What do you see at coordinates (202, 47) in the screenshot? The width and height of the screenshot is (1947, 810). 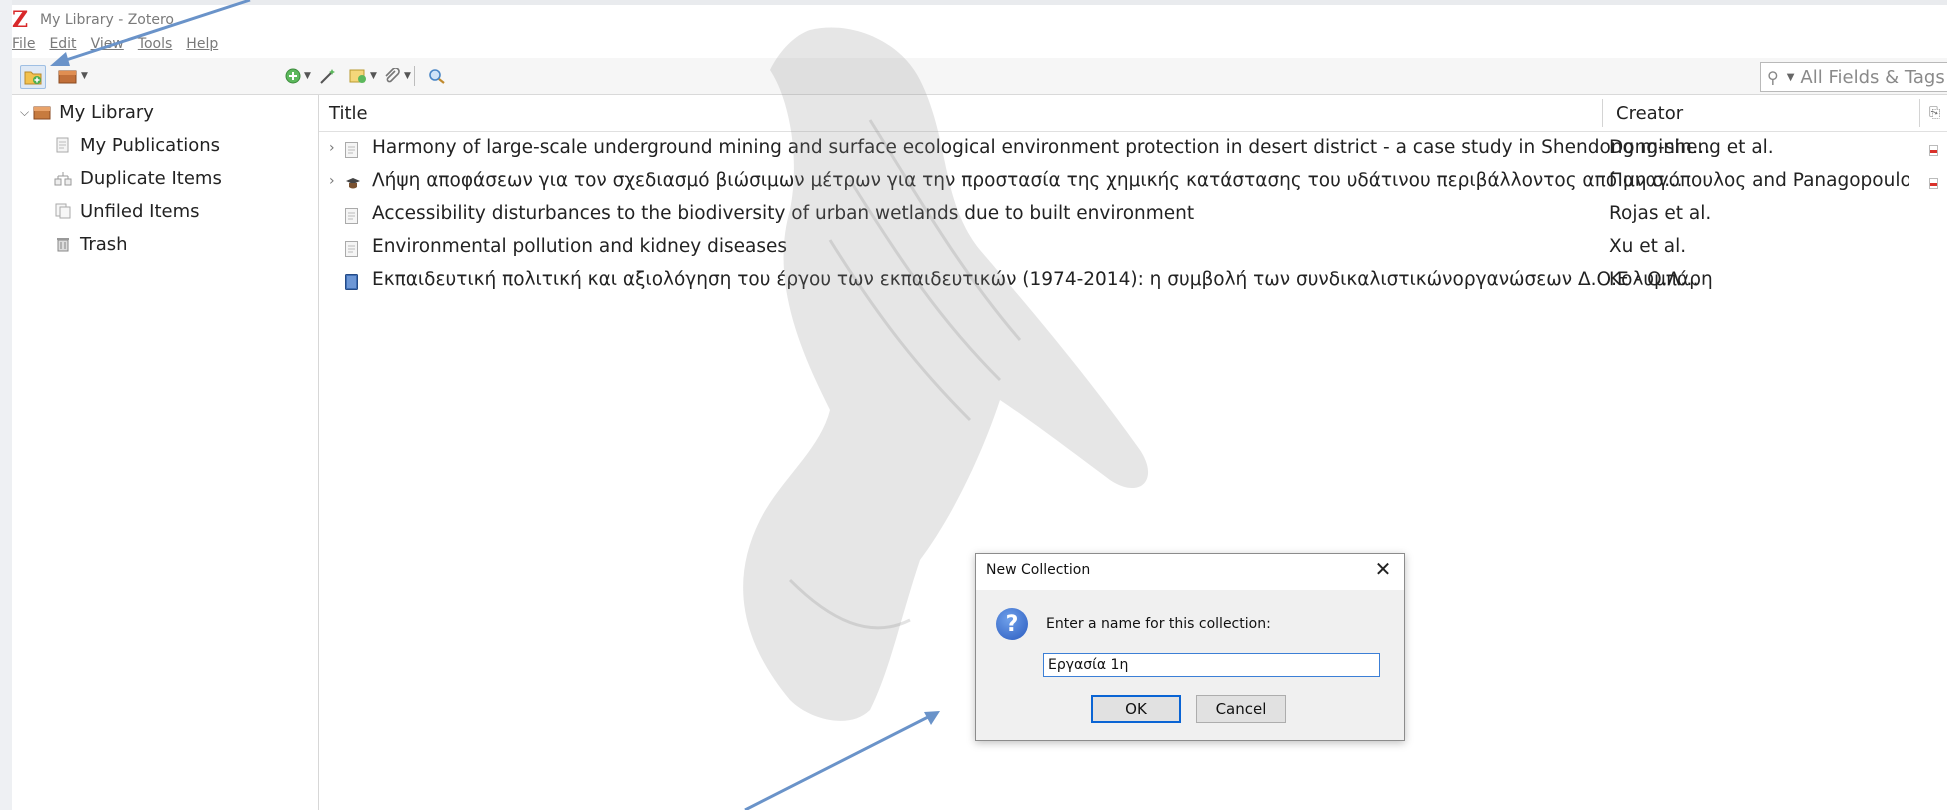 I see `menu-help: Help` at bounding box center [202, 47].